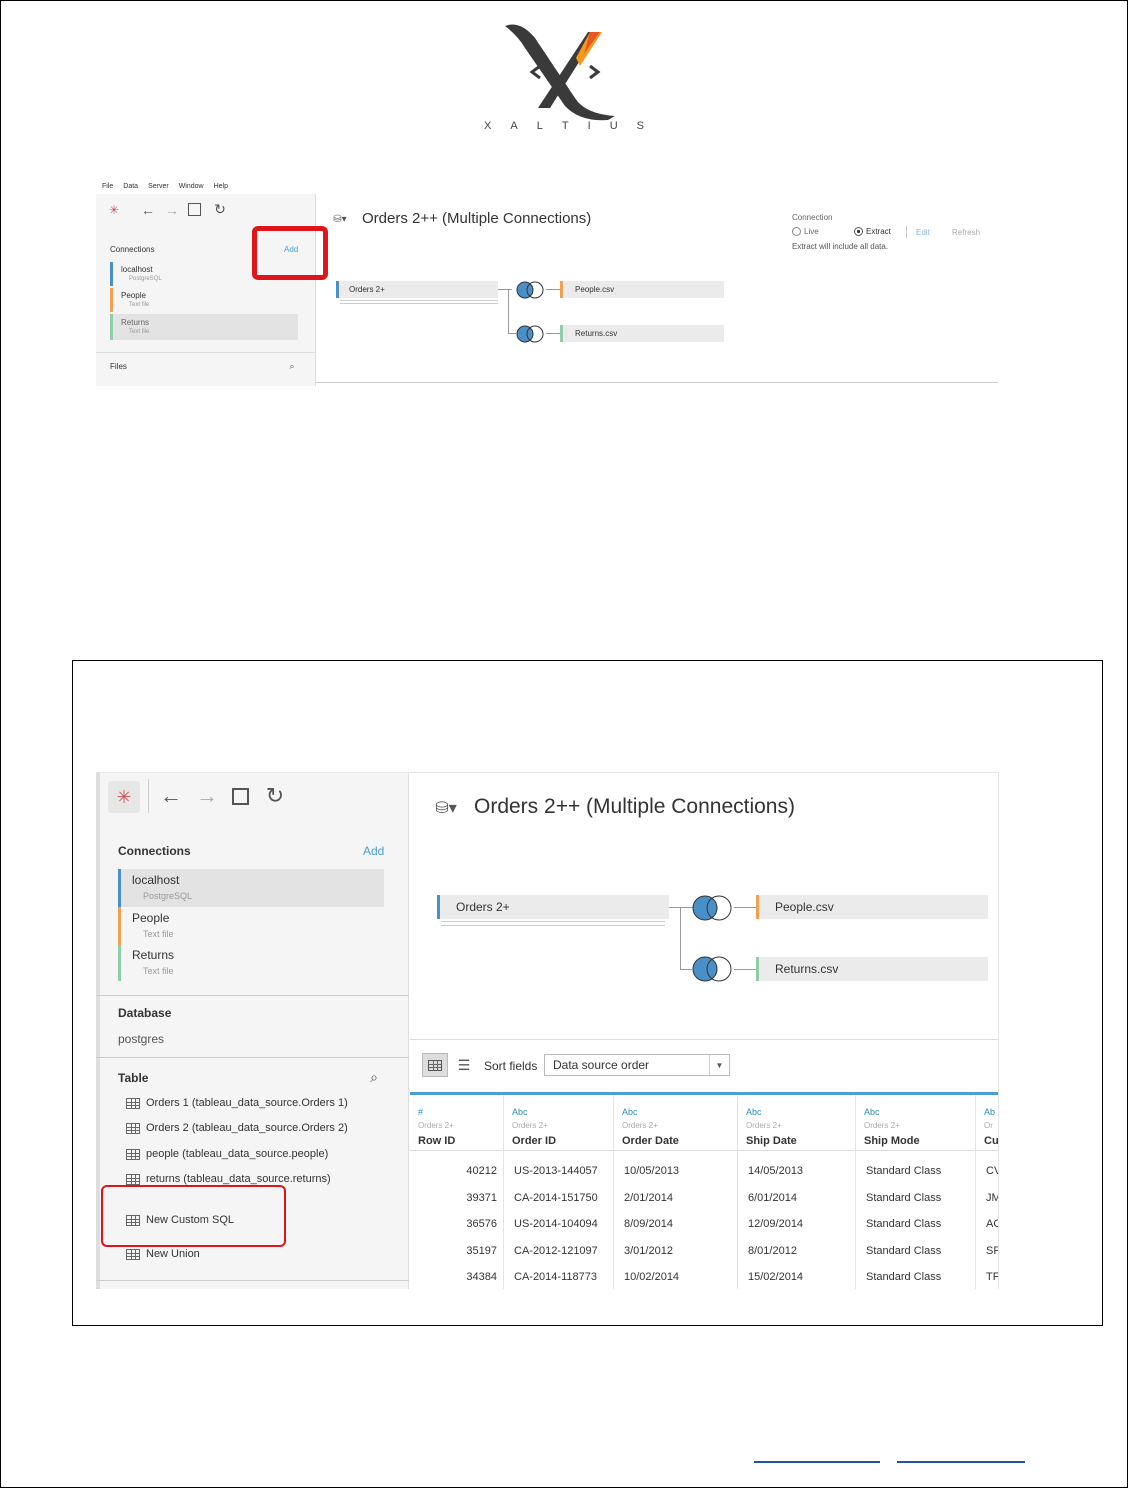 This screenshot has height=1488, width=1128. What do you see at coordinates (915, 1123) in the screenshot?
I see `column-header: Abc Orders 2+ Ship Mode` at bounding box center [915, 1123].